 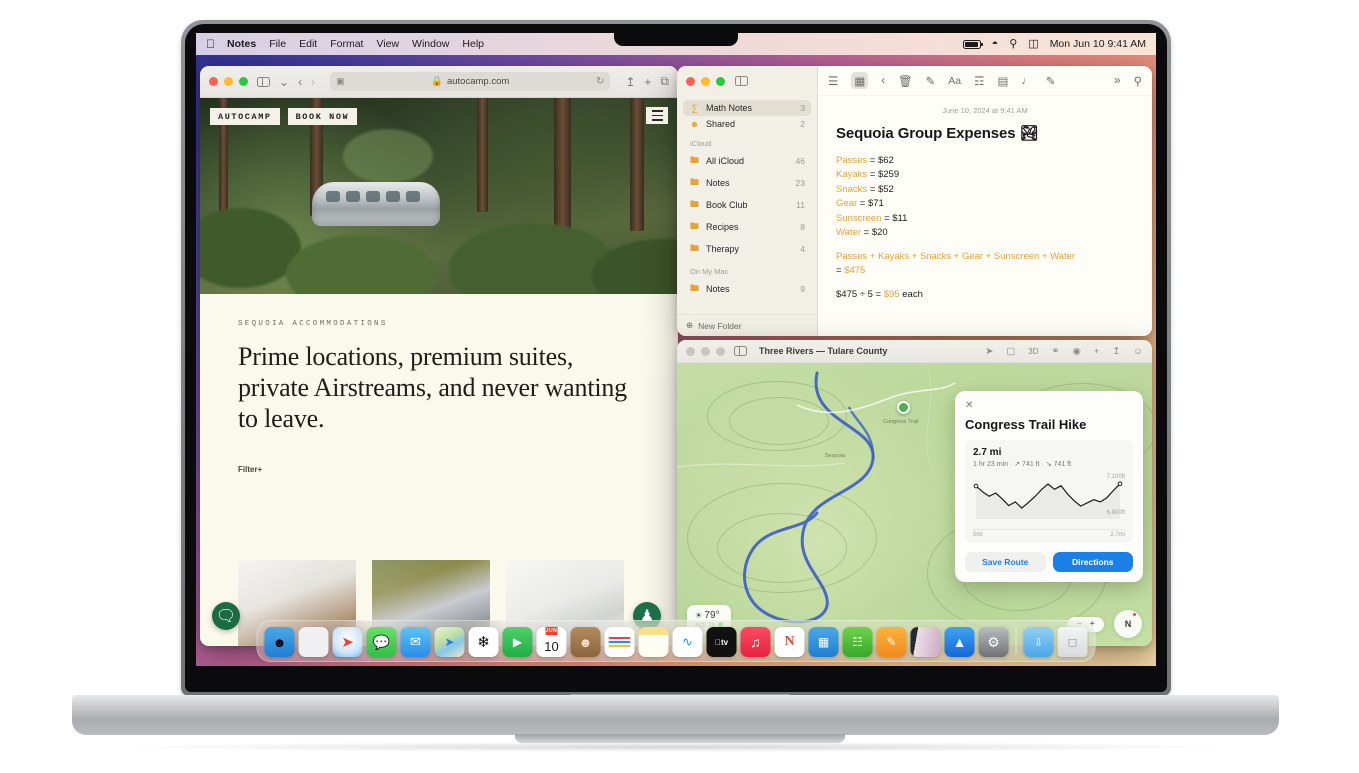 I want to click on compose-icon: ✎, so click(x=931, y=81).